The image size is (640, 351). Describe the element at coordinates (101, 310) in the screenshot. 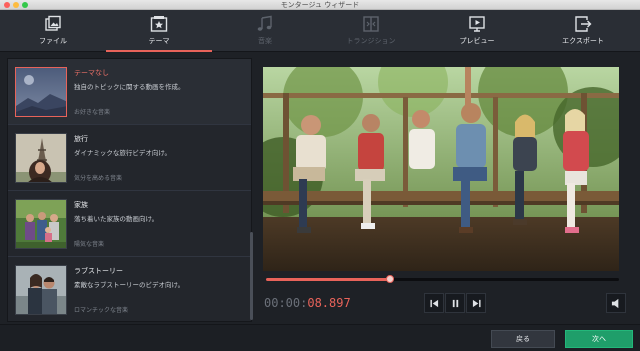

I see `theme-music: ロマンチックな音楽` at that location.